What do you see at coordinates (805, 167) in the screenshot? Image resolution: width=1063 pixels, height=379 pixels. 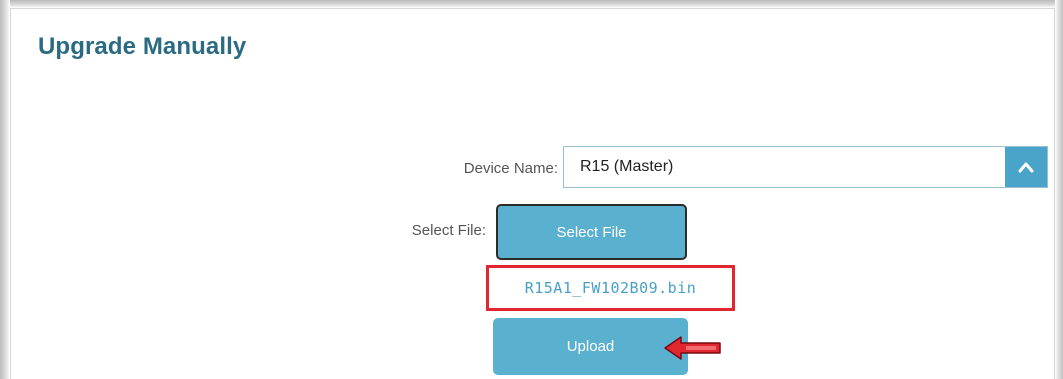 I see `device-name-select: R15 (Master)` at bounding box center [805, 167].